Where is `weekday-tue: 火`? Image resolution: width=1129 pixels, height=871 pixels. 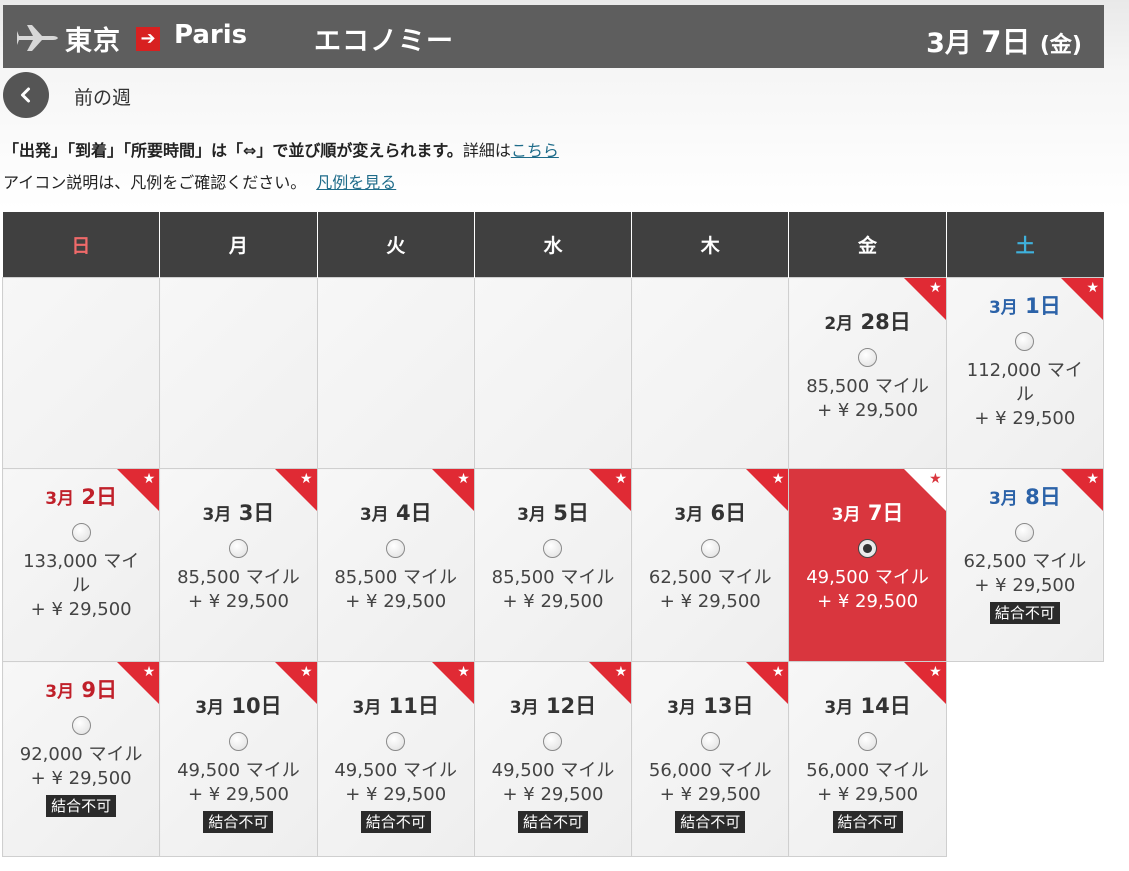
weekday-tue: 火 is located at coordinates (395, 245).